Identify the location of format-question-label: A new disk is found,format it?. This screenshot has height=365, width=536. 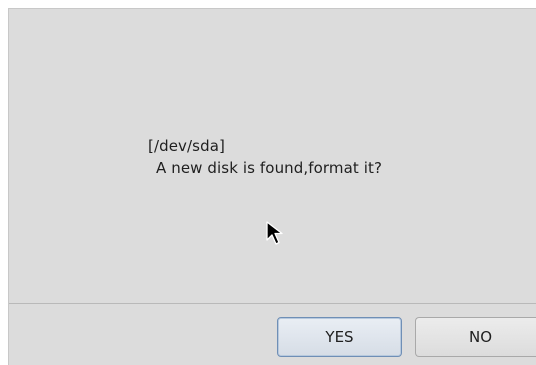
(269, 168).